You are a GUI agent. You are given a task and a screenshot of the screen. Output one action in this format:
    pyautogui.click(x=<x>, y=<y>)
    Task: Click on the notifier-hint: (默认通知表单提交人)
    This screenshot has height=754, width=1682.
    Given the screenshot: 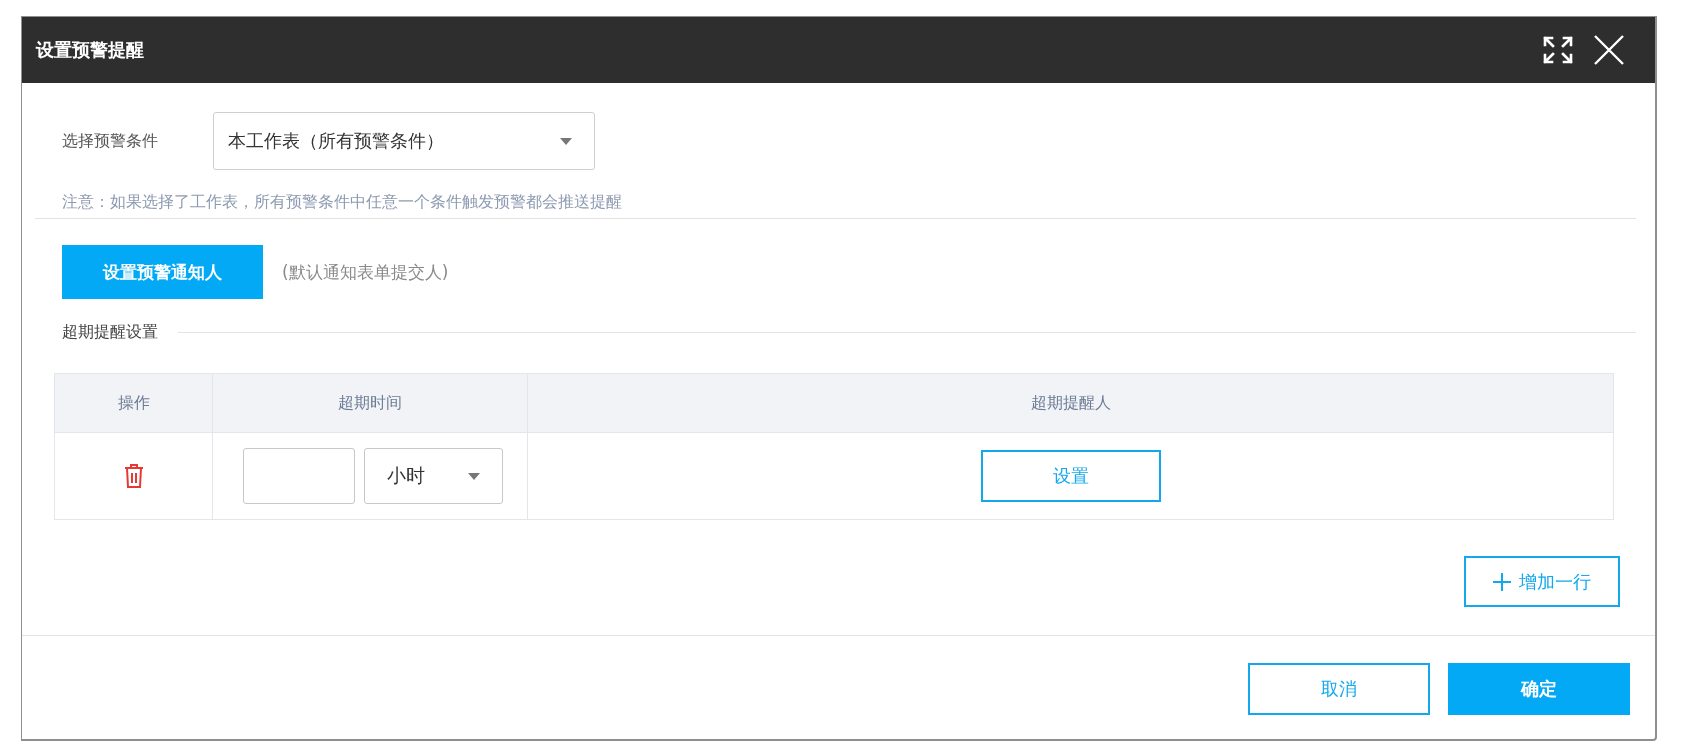 What is the action you would take?
    pyautogui.click(x=365, y=272)
    